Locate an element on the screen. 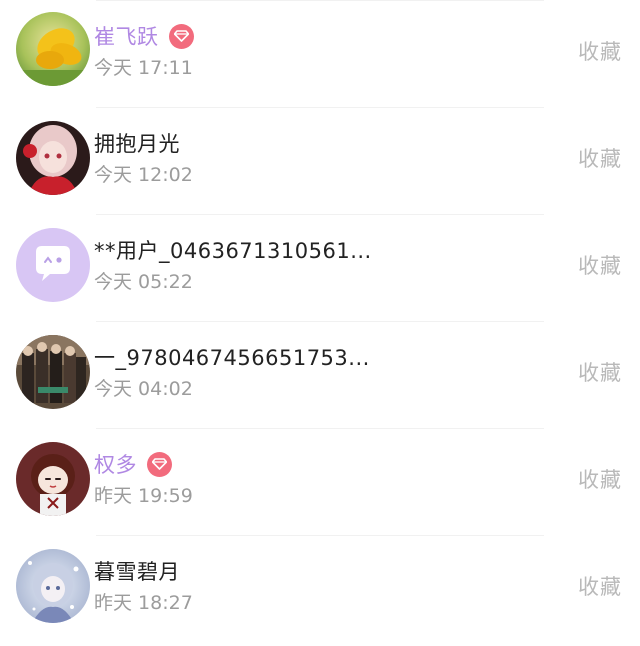  user-name: 权多 is located at coordinates (115, 464).